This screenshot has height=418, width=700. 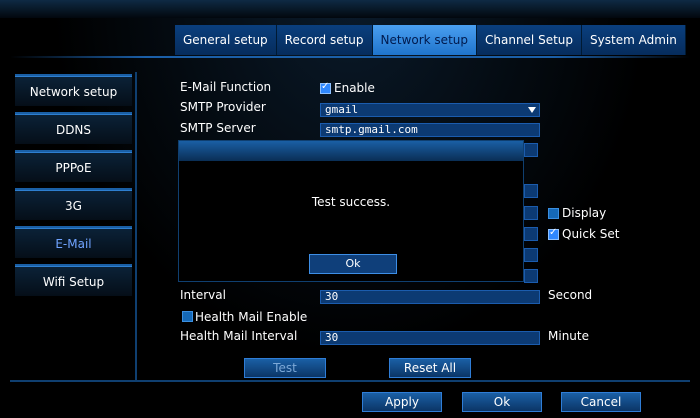 I want to click on interval-value: 30, so click(x=332, y=296).